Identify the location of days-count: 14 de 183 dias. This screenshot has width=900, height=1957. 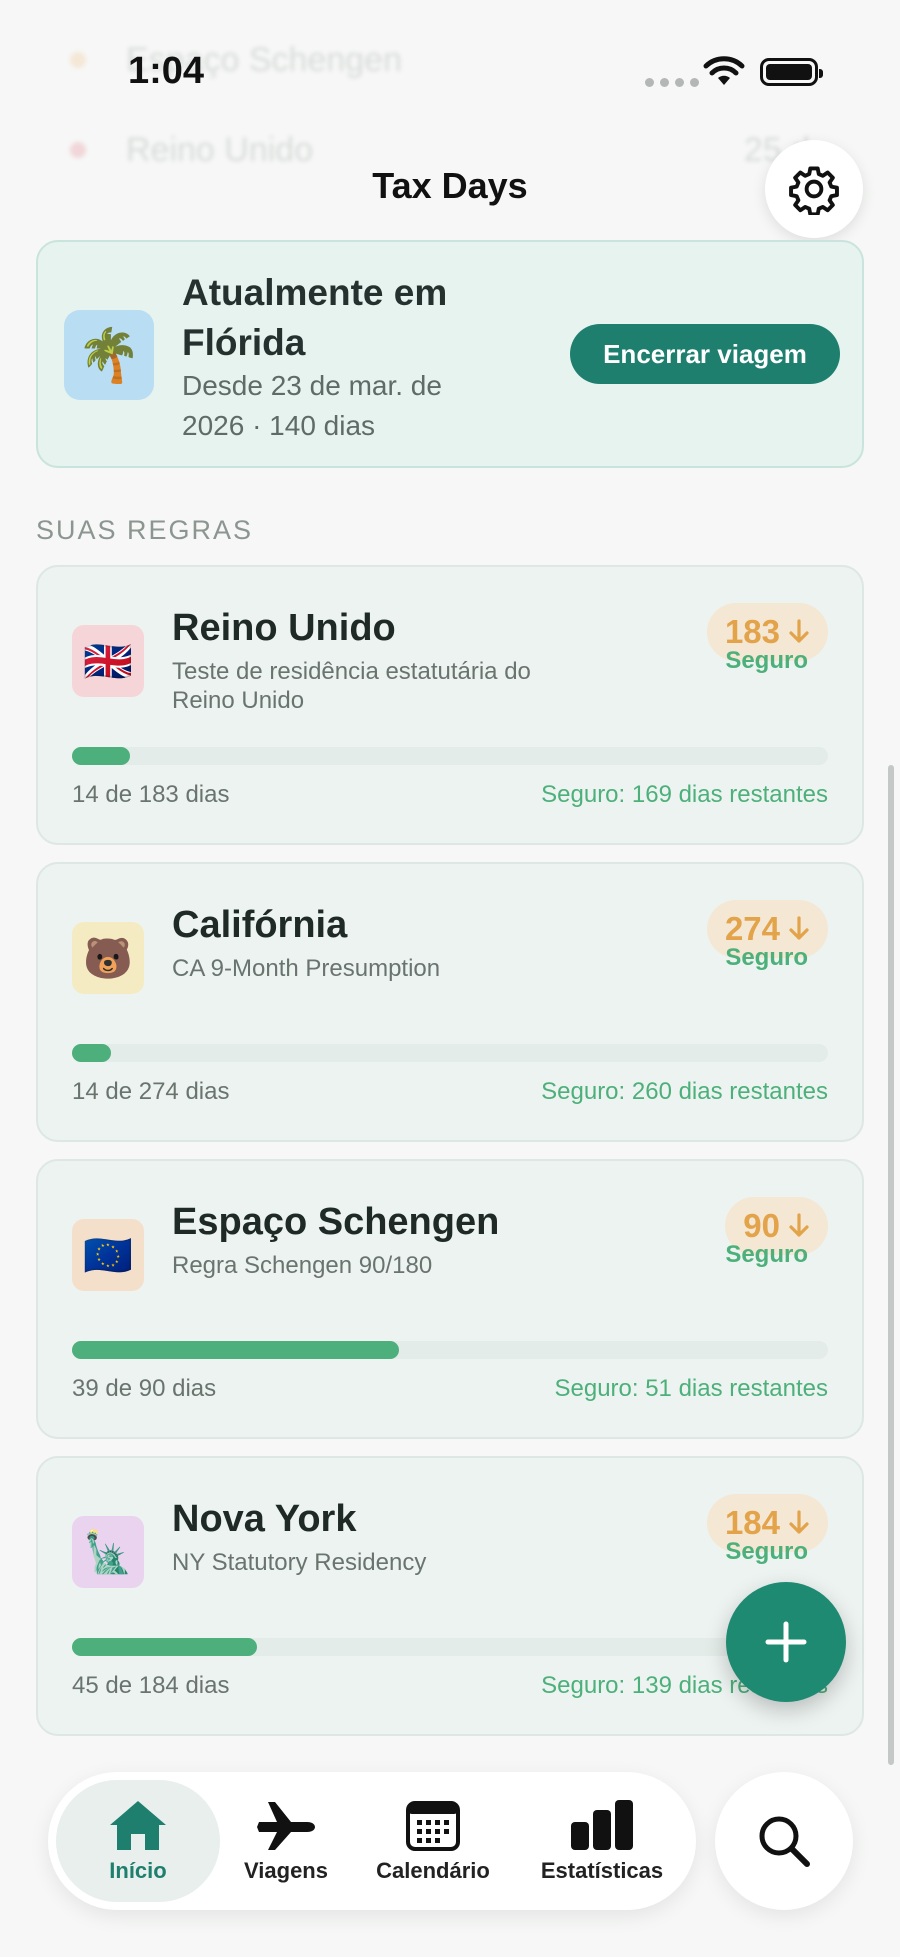
(151, 794).